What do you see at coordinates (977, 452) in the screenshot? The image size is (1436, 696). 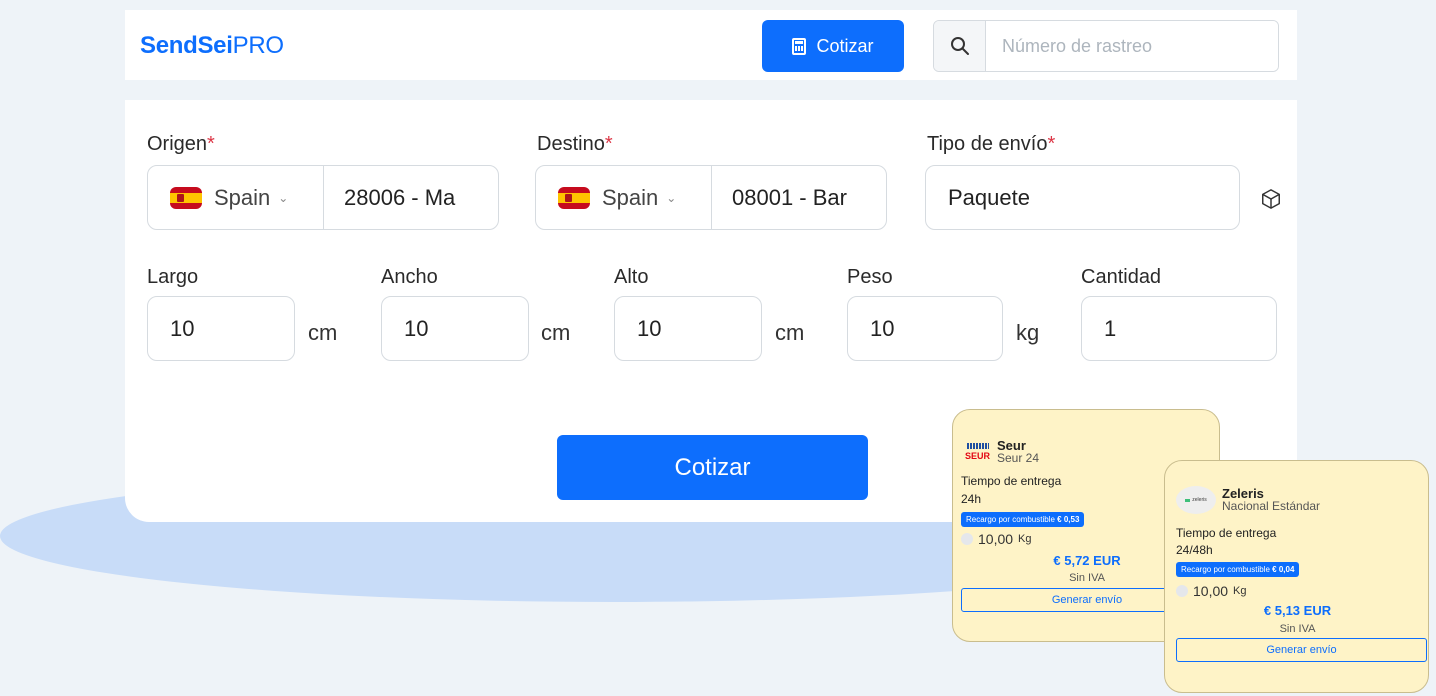 I see `seur-logo-icon: SEUR` at bounding box center [977, 452].